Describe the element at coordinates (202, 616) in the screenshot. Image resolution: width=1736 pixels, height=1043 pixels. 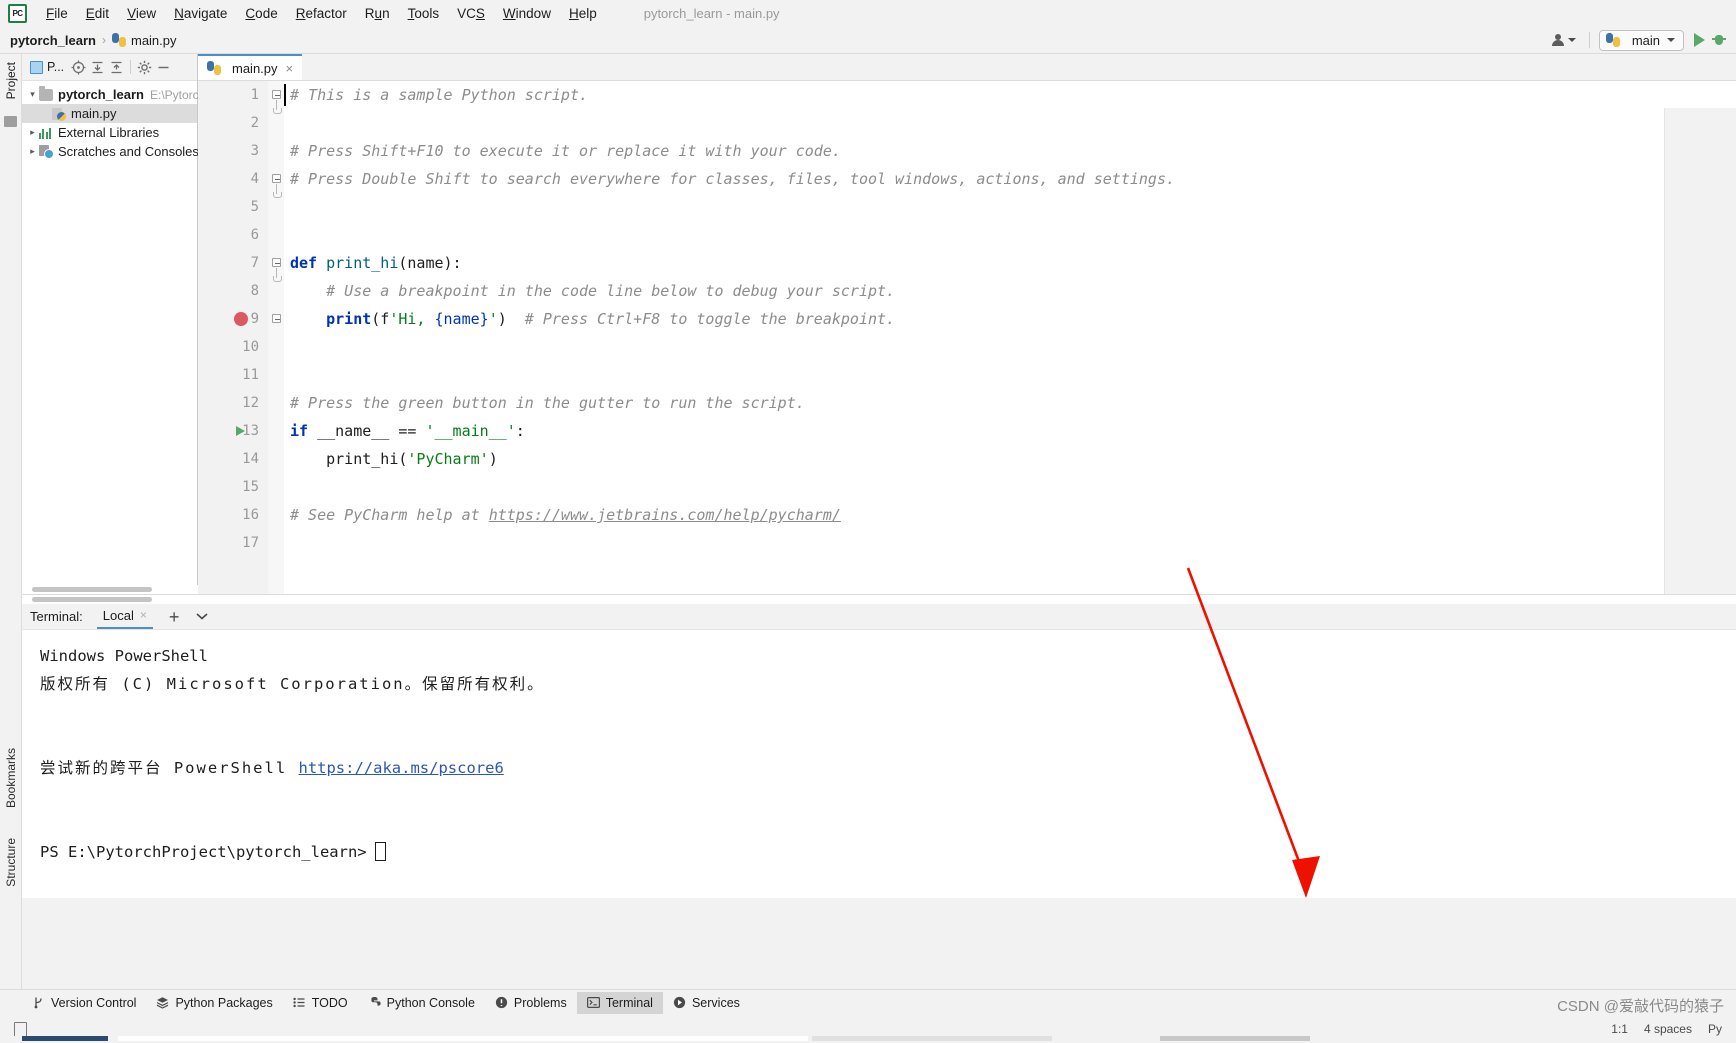
I see `terminal-options-icon` at that location.